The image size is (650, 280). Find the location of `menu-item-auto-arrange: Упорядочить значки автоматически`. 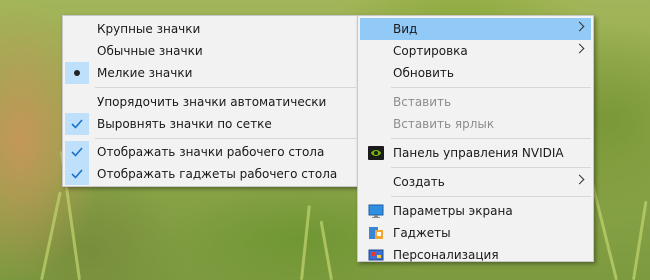

menu-item-auto-arrange: Упорядочить значки автоматически is located at coordinates (210, 102).